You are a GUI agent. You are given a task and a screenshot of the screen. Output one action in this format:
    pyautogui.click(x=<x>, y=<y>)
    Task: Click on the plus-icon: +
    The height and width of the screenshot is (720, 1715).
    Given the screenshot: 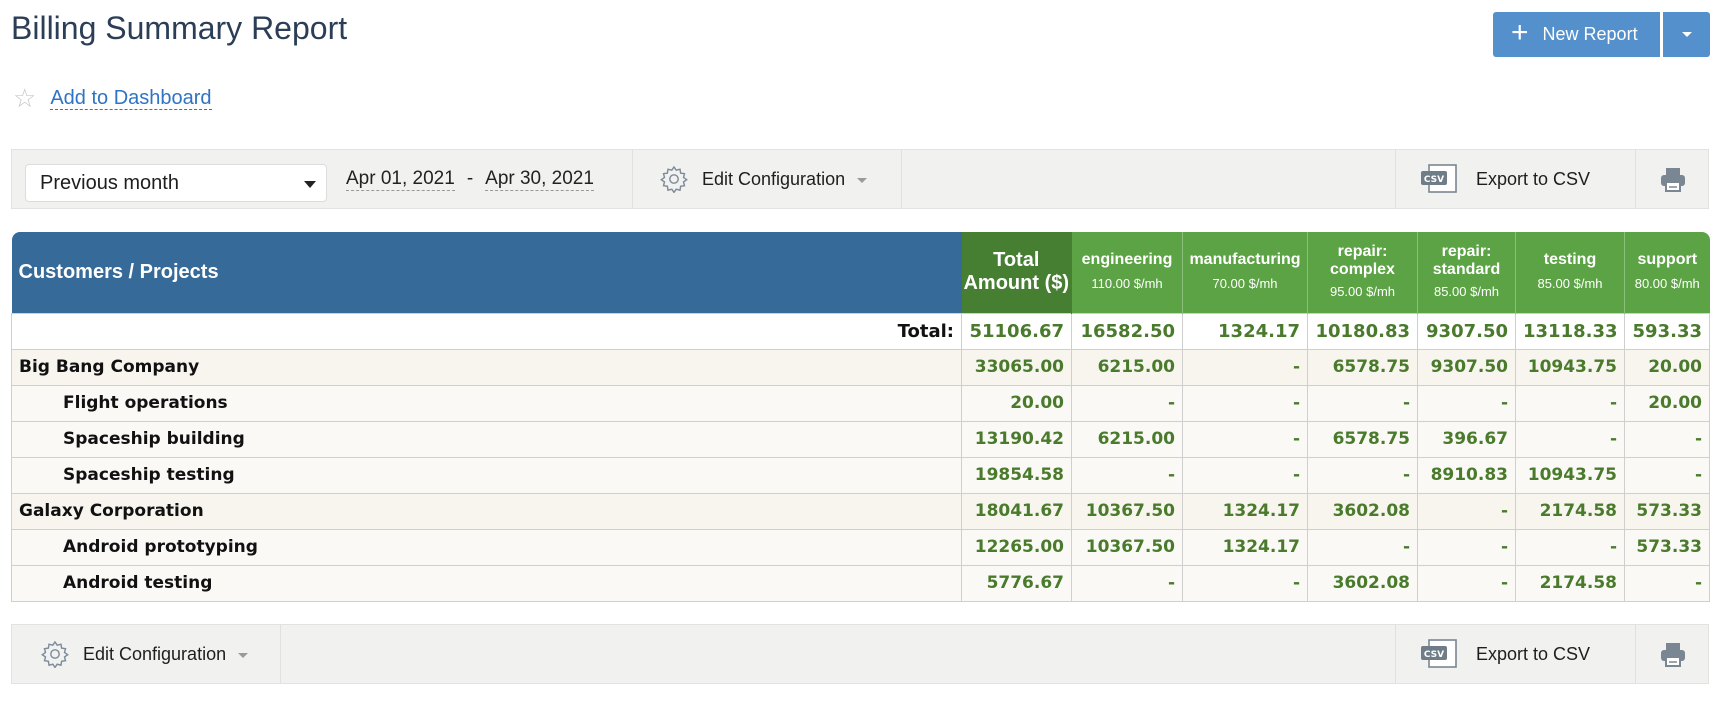 What is the action you would take?
    pyautogui.click(x=1520, y=32)
    